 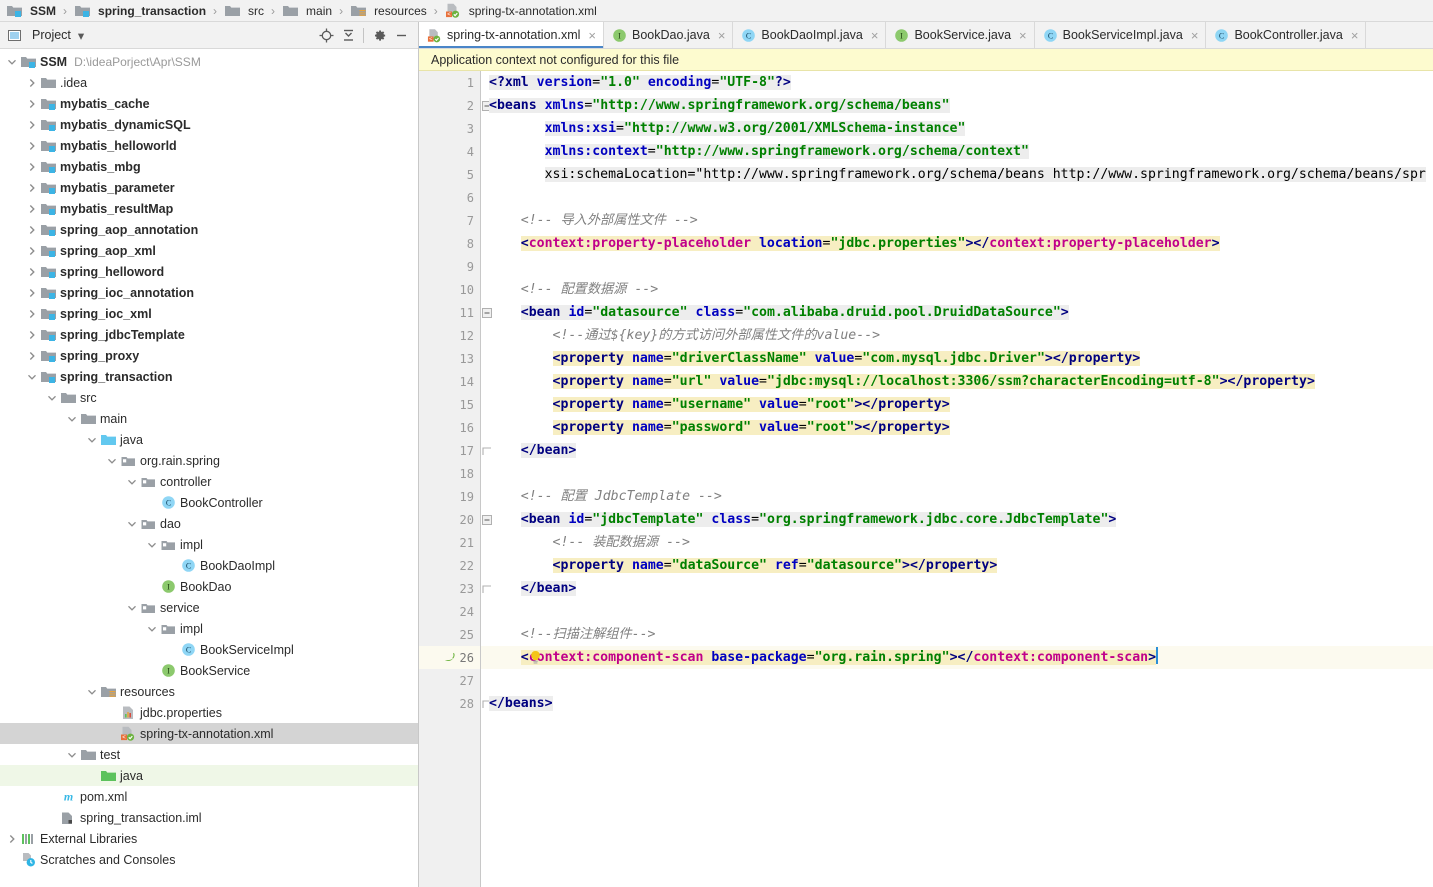 What do you see at coordinates (140, 11) in the screenshot?
I see `breadcrumb-item-spring-transaction: spring_transaction` at bounding box center [140, 11].